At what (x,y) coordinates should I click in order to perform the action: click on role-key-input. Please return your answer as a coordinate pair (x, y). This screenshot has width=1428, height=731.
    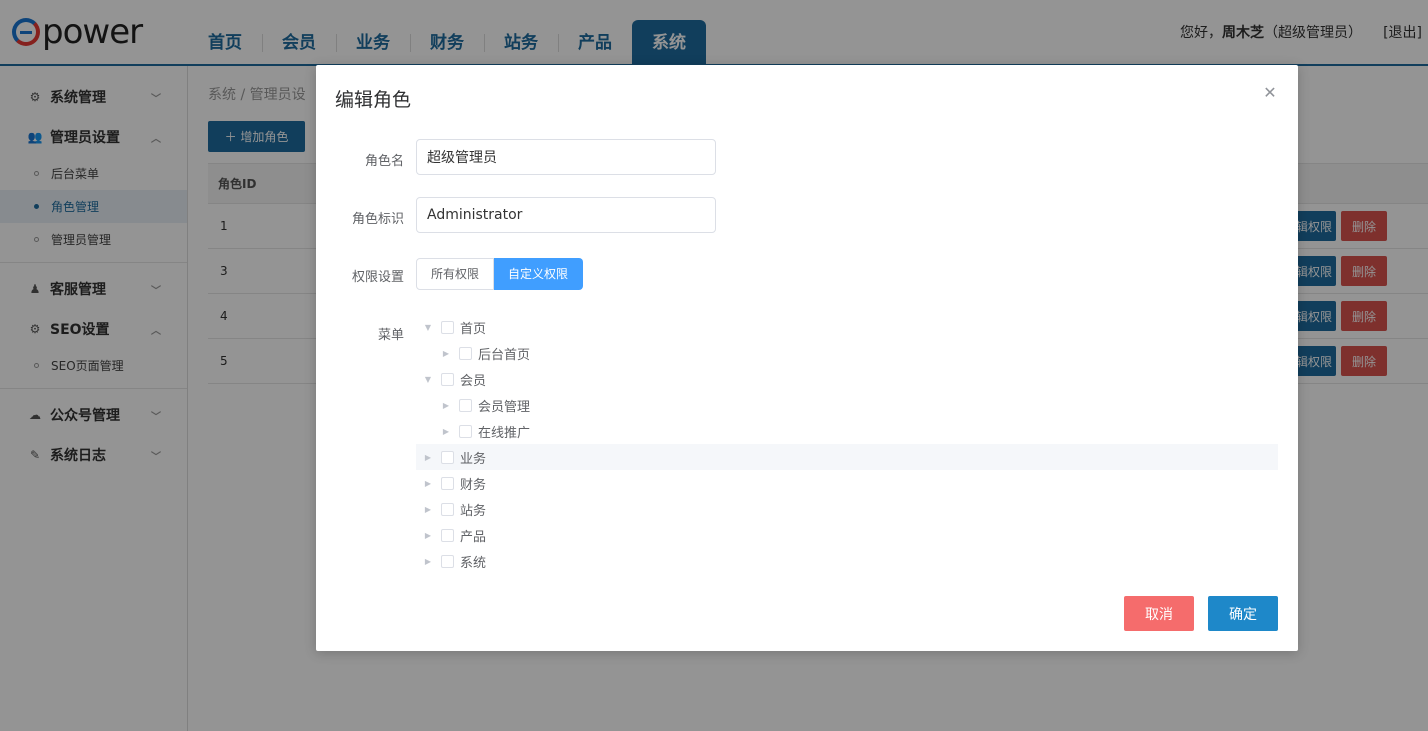
    Looking at the image, I should click on (566, 215).